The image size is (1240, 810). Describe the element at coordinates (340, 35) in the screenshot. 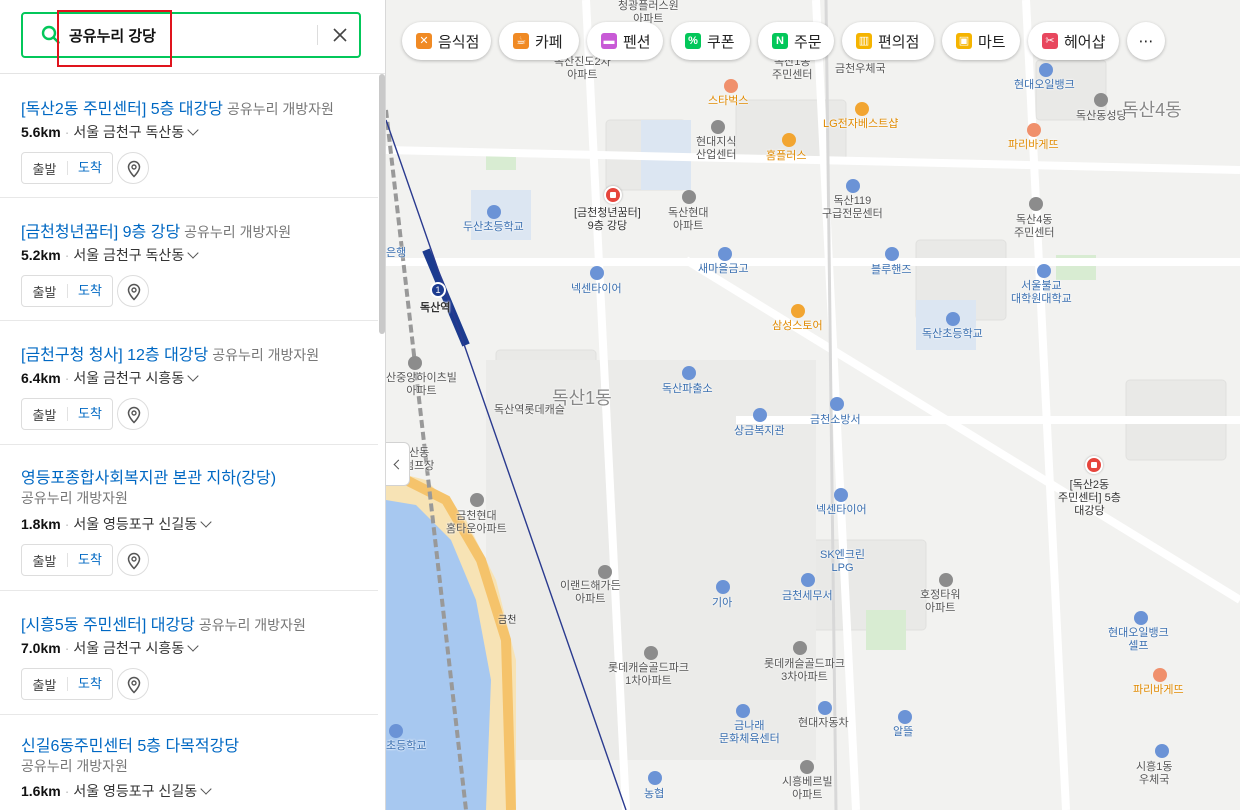

I see `close-icon` at that location.